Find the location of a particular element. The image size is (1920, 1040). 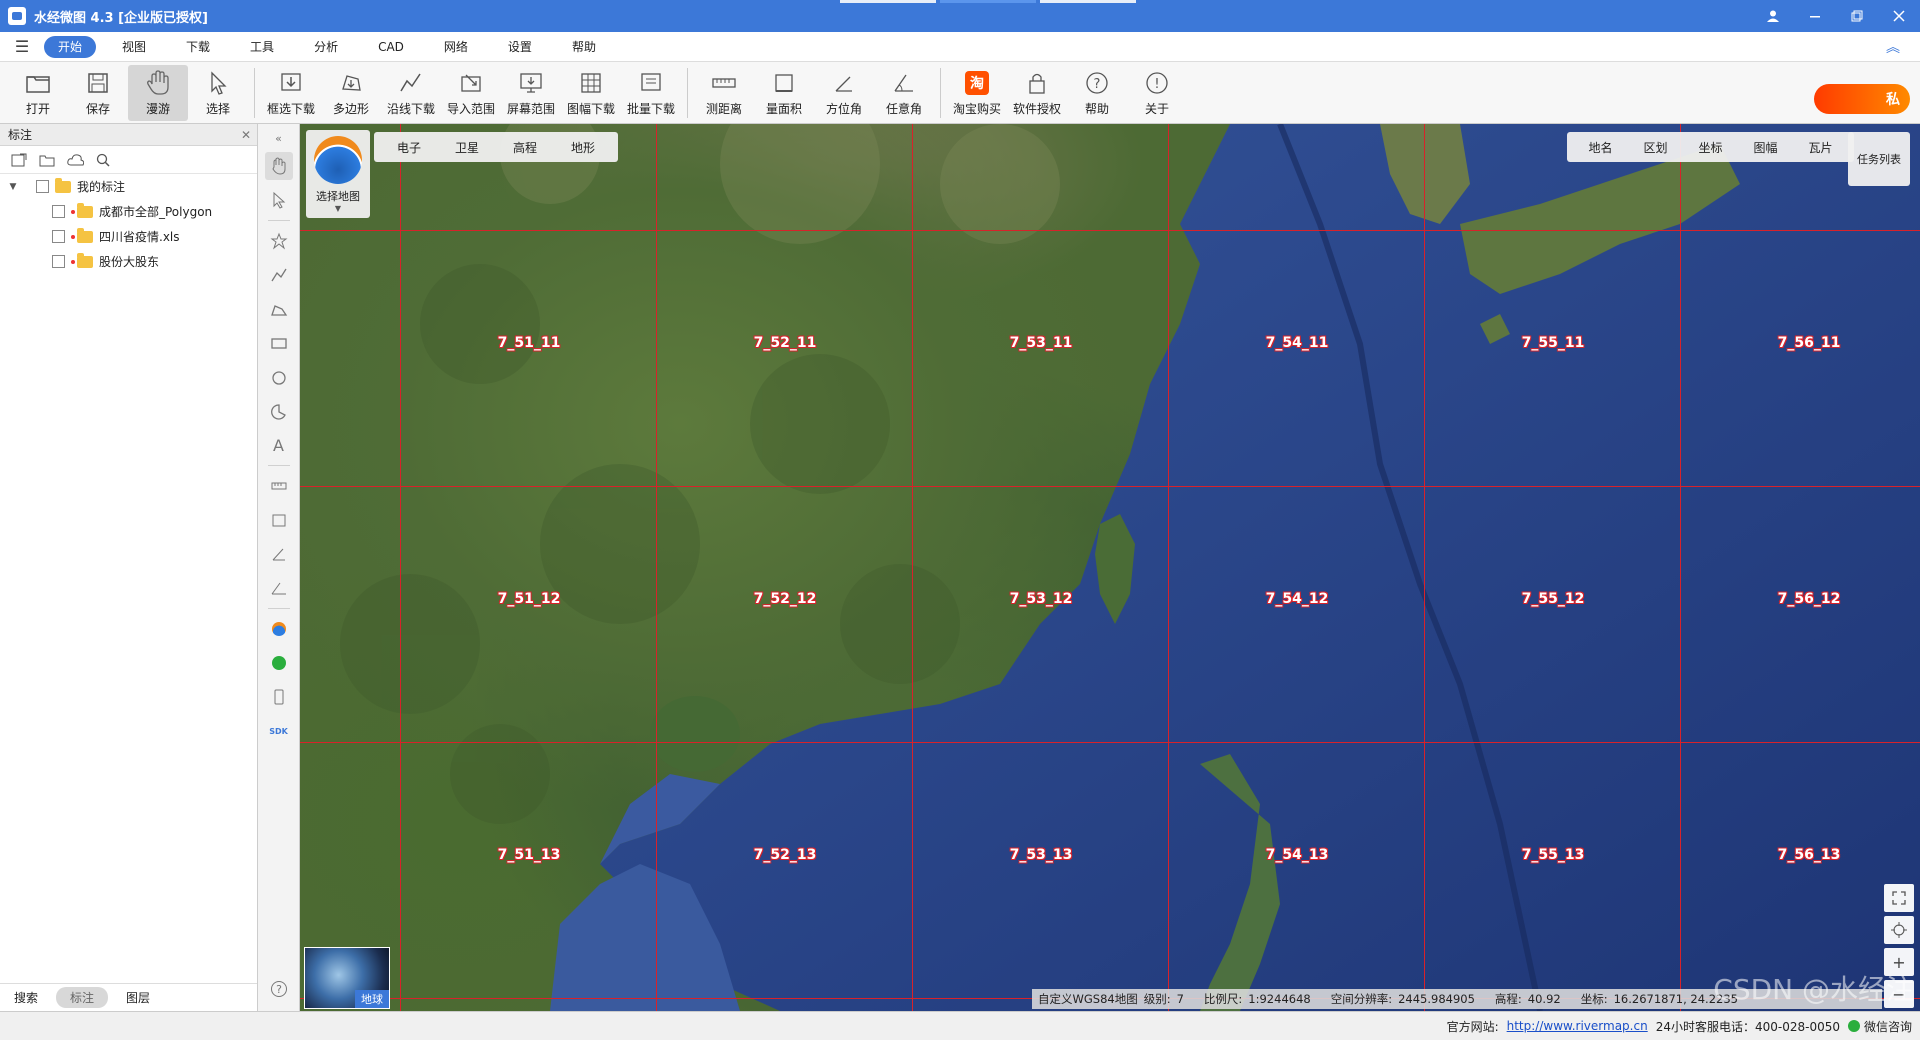

globe-view-button: 地球 is located at coordinates (347, 978).